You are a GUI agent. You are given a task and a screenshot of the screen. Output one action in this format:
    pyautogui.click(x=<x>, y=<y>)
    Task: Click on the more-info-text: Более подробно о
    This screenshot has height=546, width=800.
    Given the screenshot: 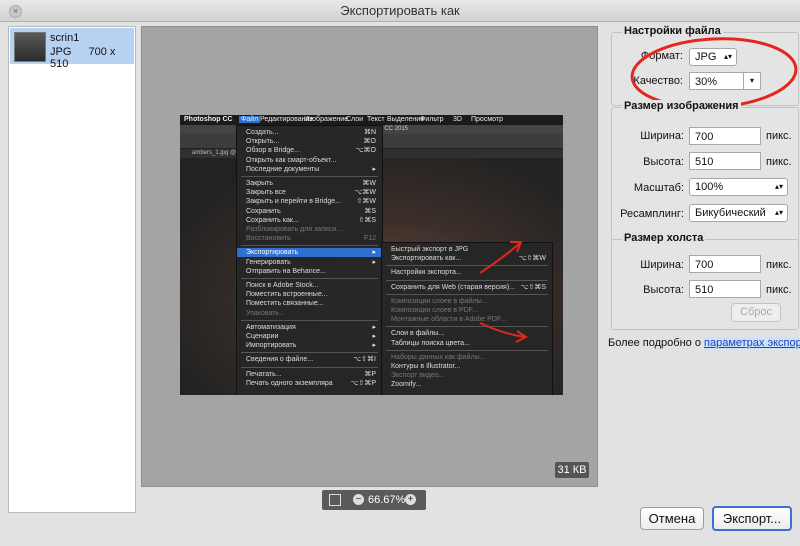 What is the action you would take?
    pyautogui.click(x=656, y=343)
    